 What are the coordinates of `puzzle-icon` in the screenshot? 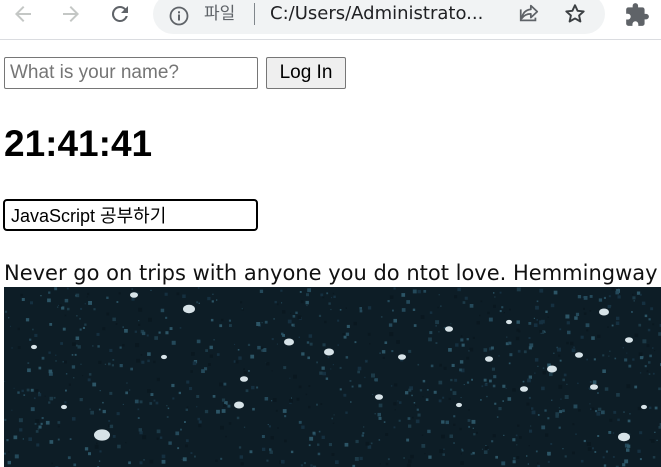 It's located at (637, 17).